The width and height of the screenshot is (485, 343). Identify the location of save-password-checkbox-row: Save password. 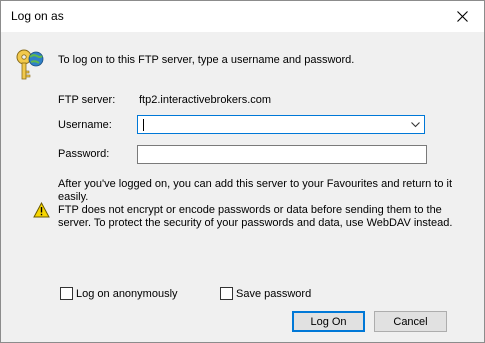
(265, 293).